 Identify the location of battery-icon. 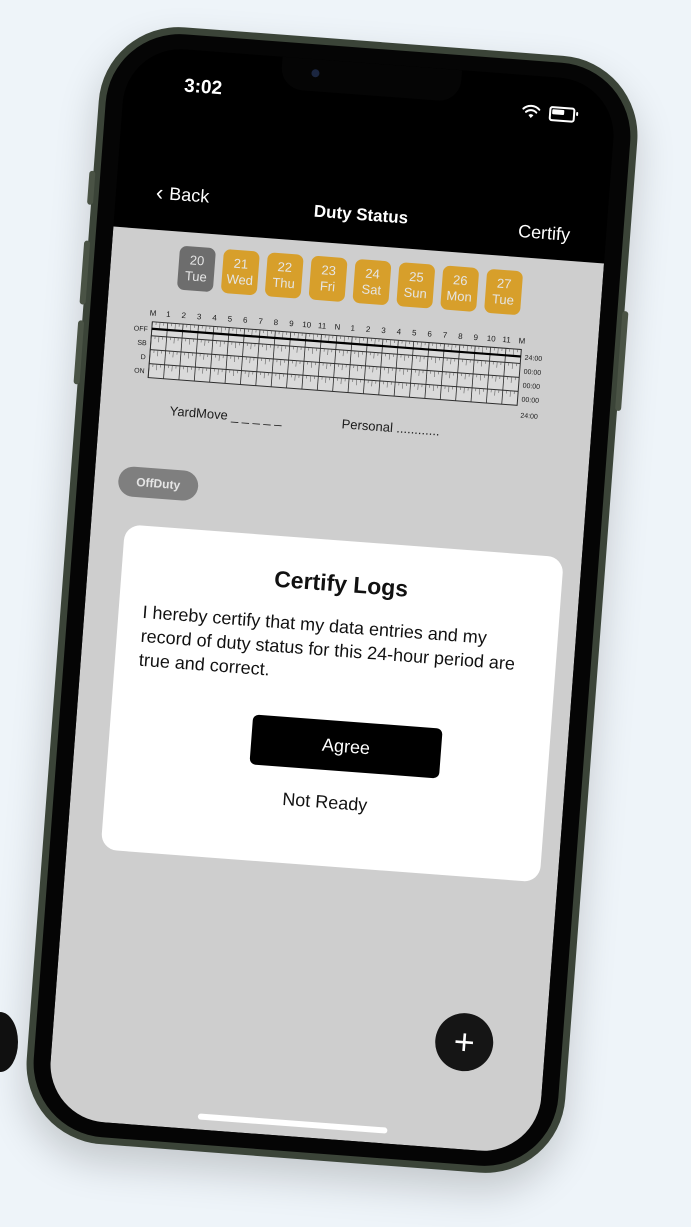
(562, 114).